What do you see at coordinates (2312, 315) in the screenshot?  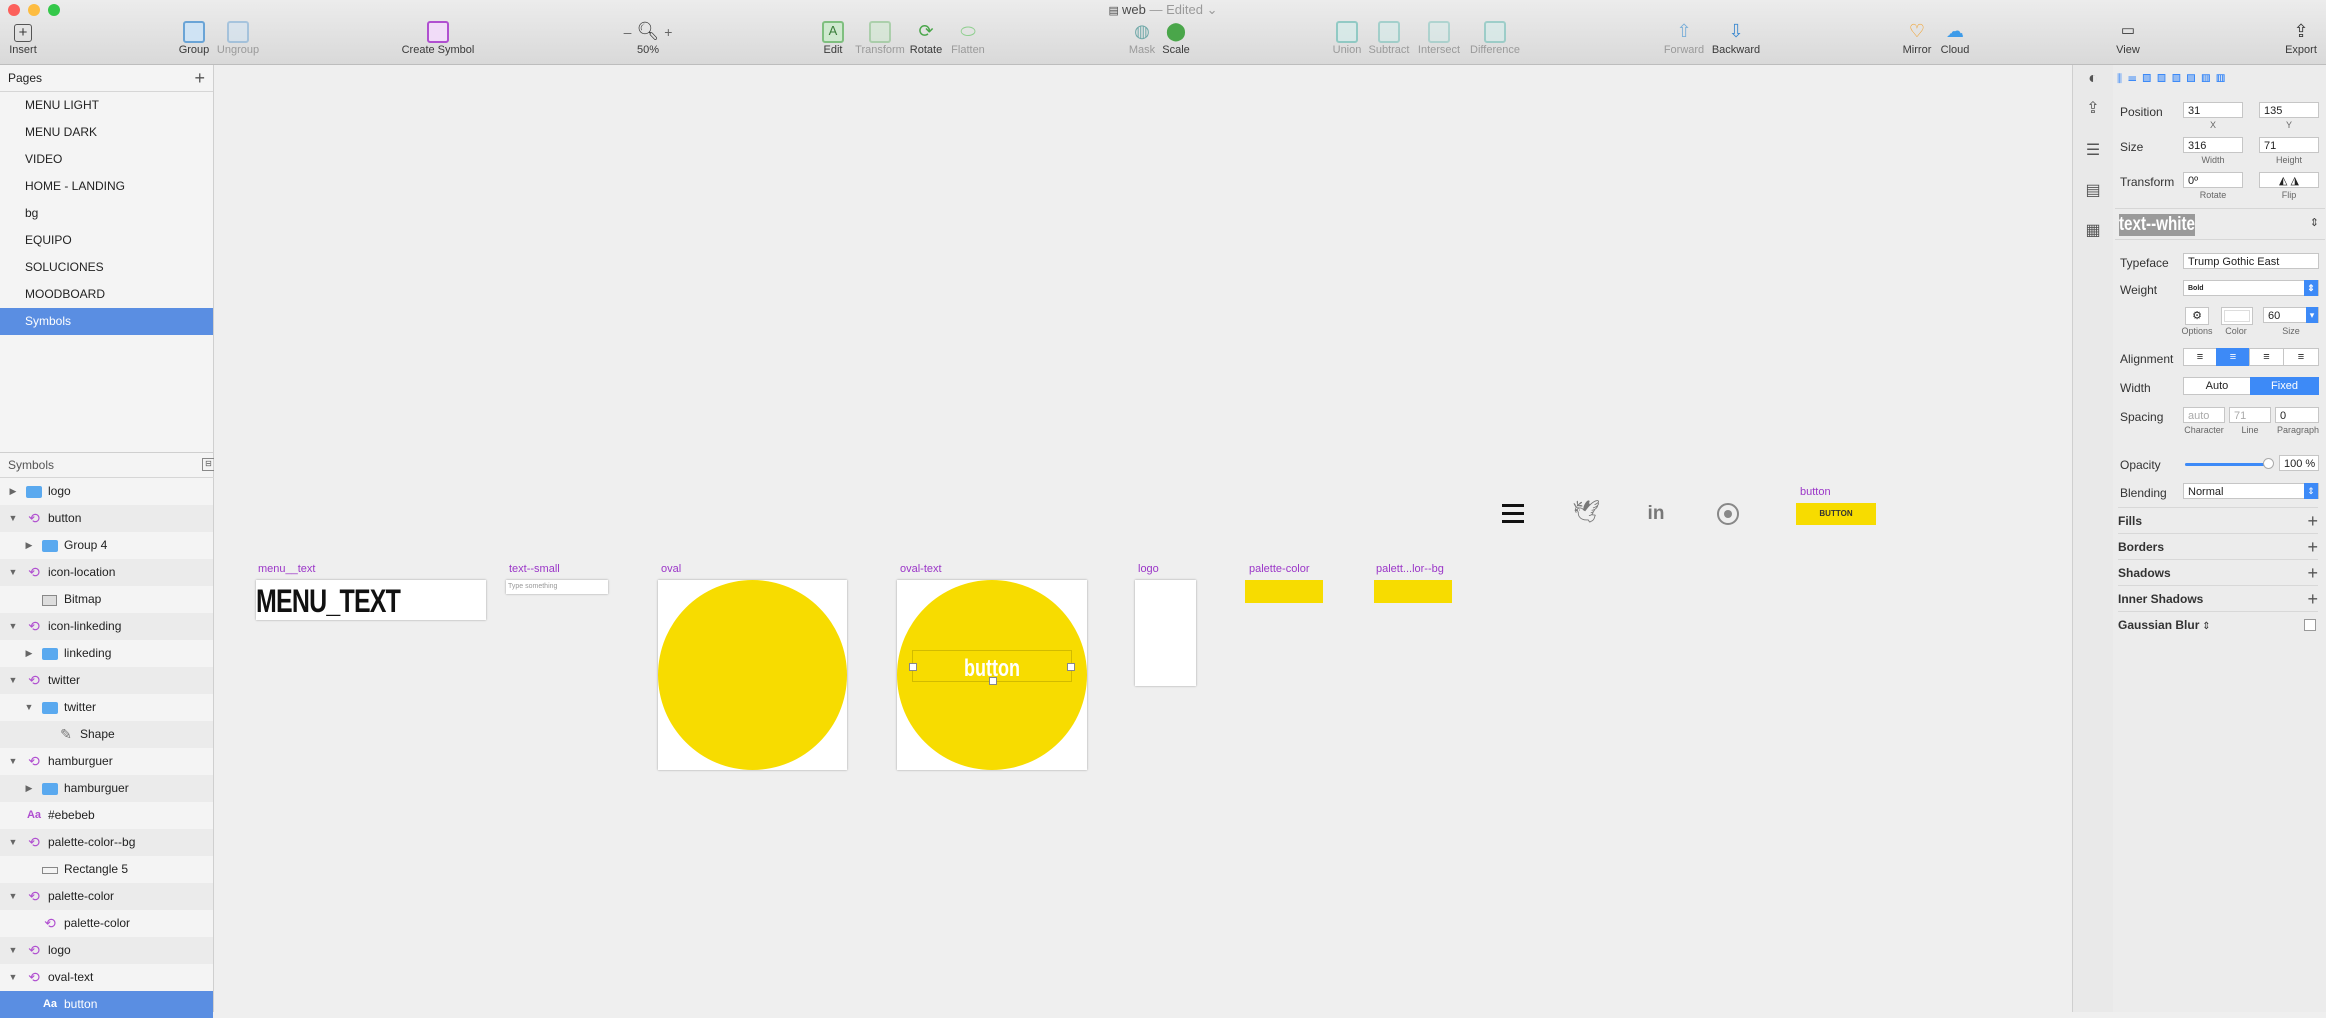 I see `size-dropdown-icon: ▾` at bounding box center [2312, 315].